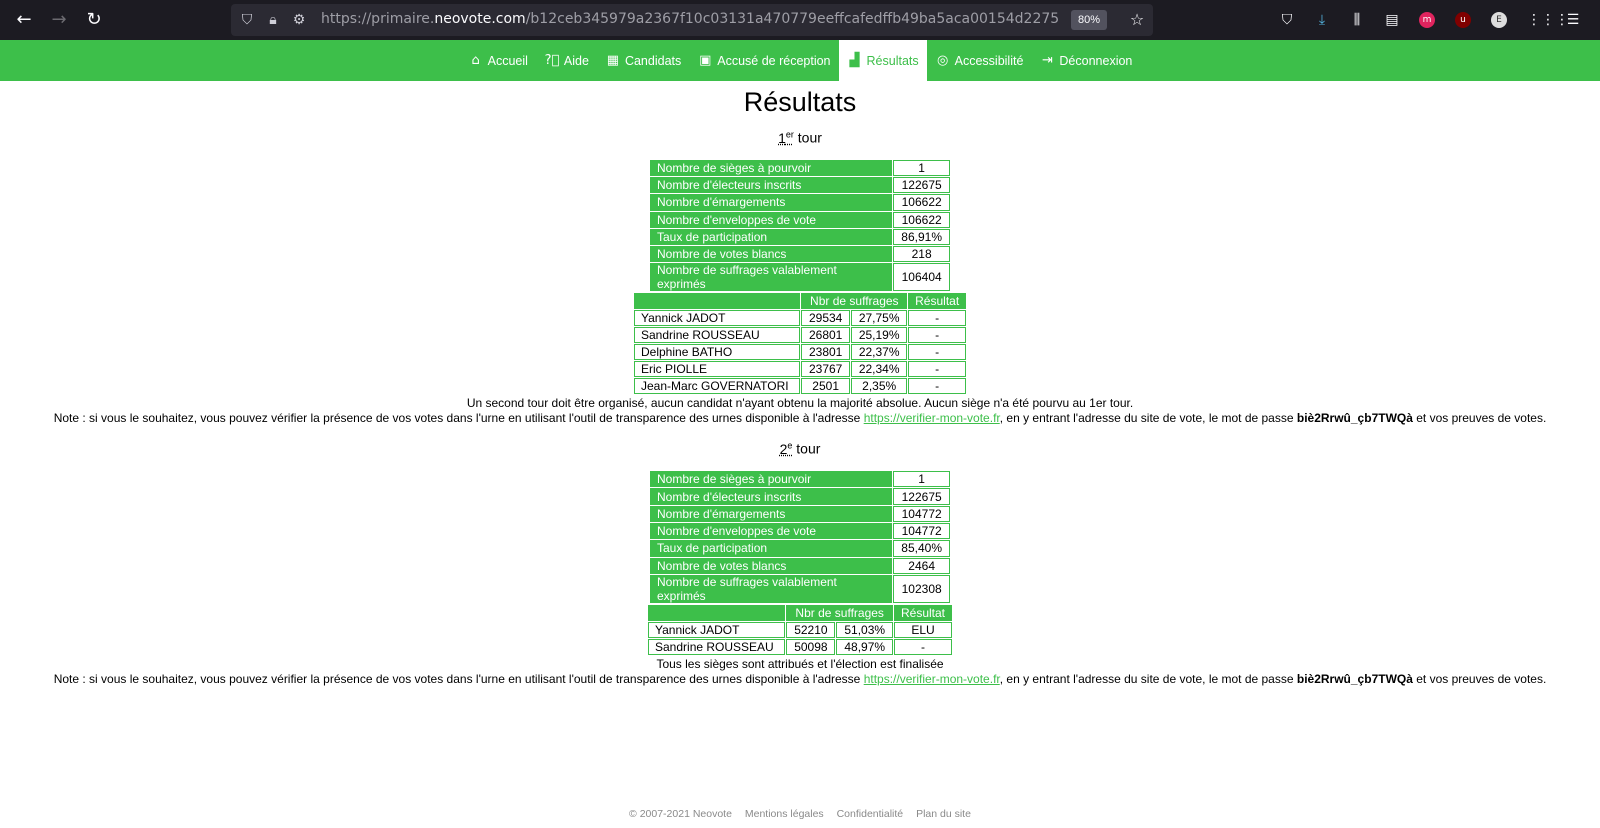 Image resolution: width=1600 pixels, height=828 pixels. What do you see at coordinates (299, 20) in the screenshot?
I see `permissions-icon: ⚙` at bounding box center [299, 20].